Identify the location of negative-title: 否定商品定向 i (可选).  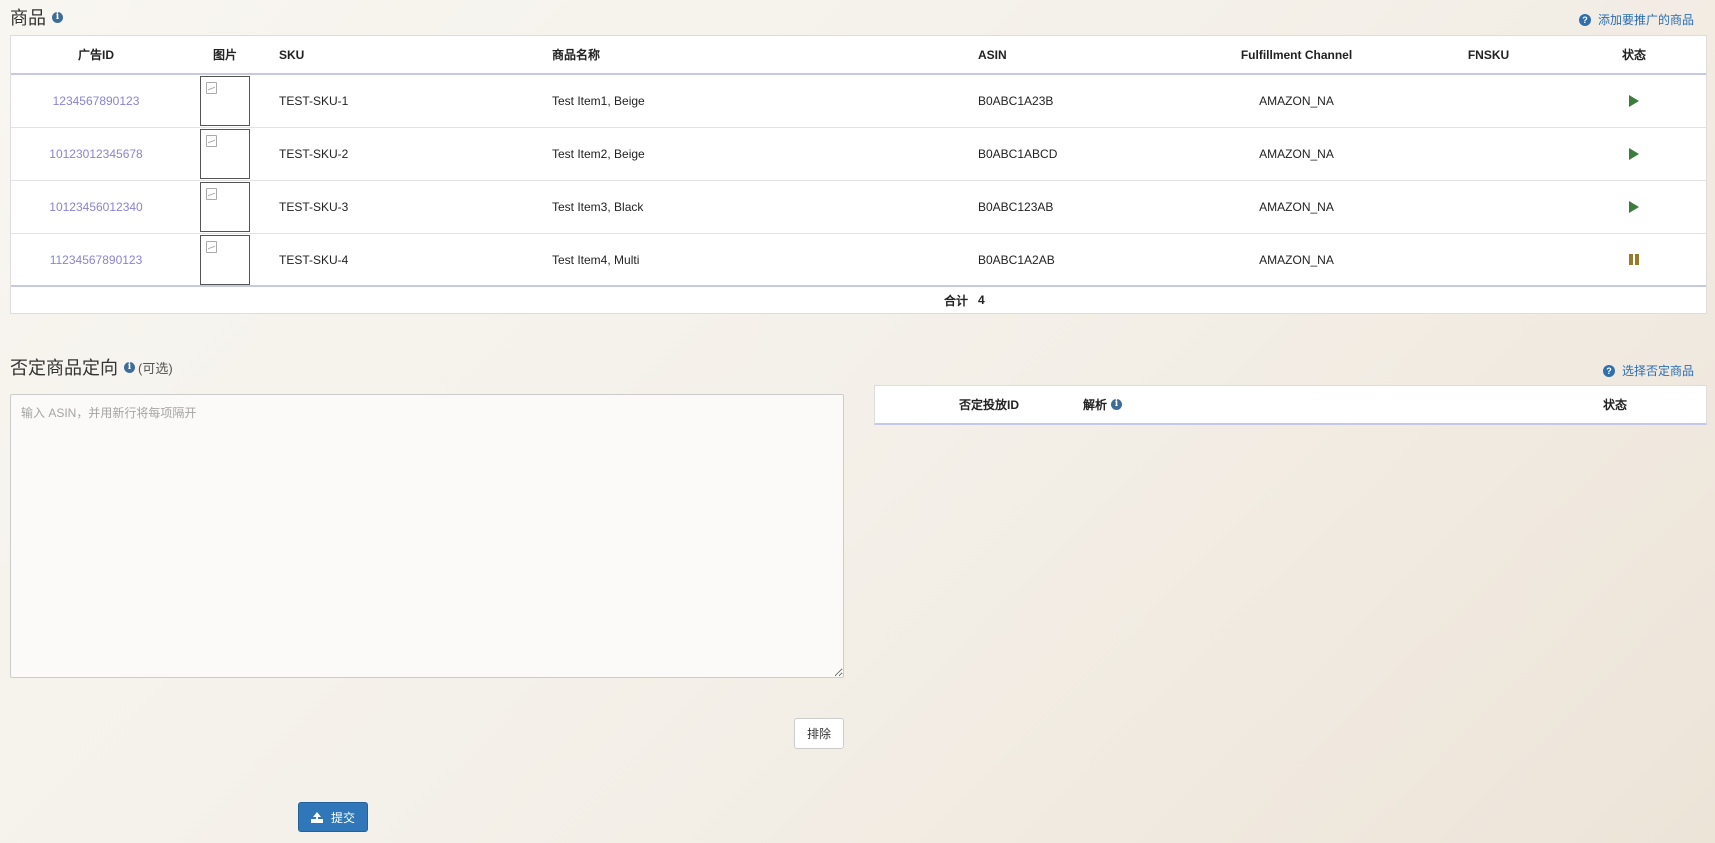
(91, 368).